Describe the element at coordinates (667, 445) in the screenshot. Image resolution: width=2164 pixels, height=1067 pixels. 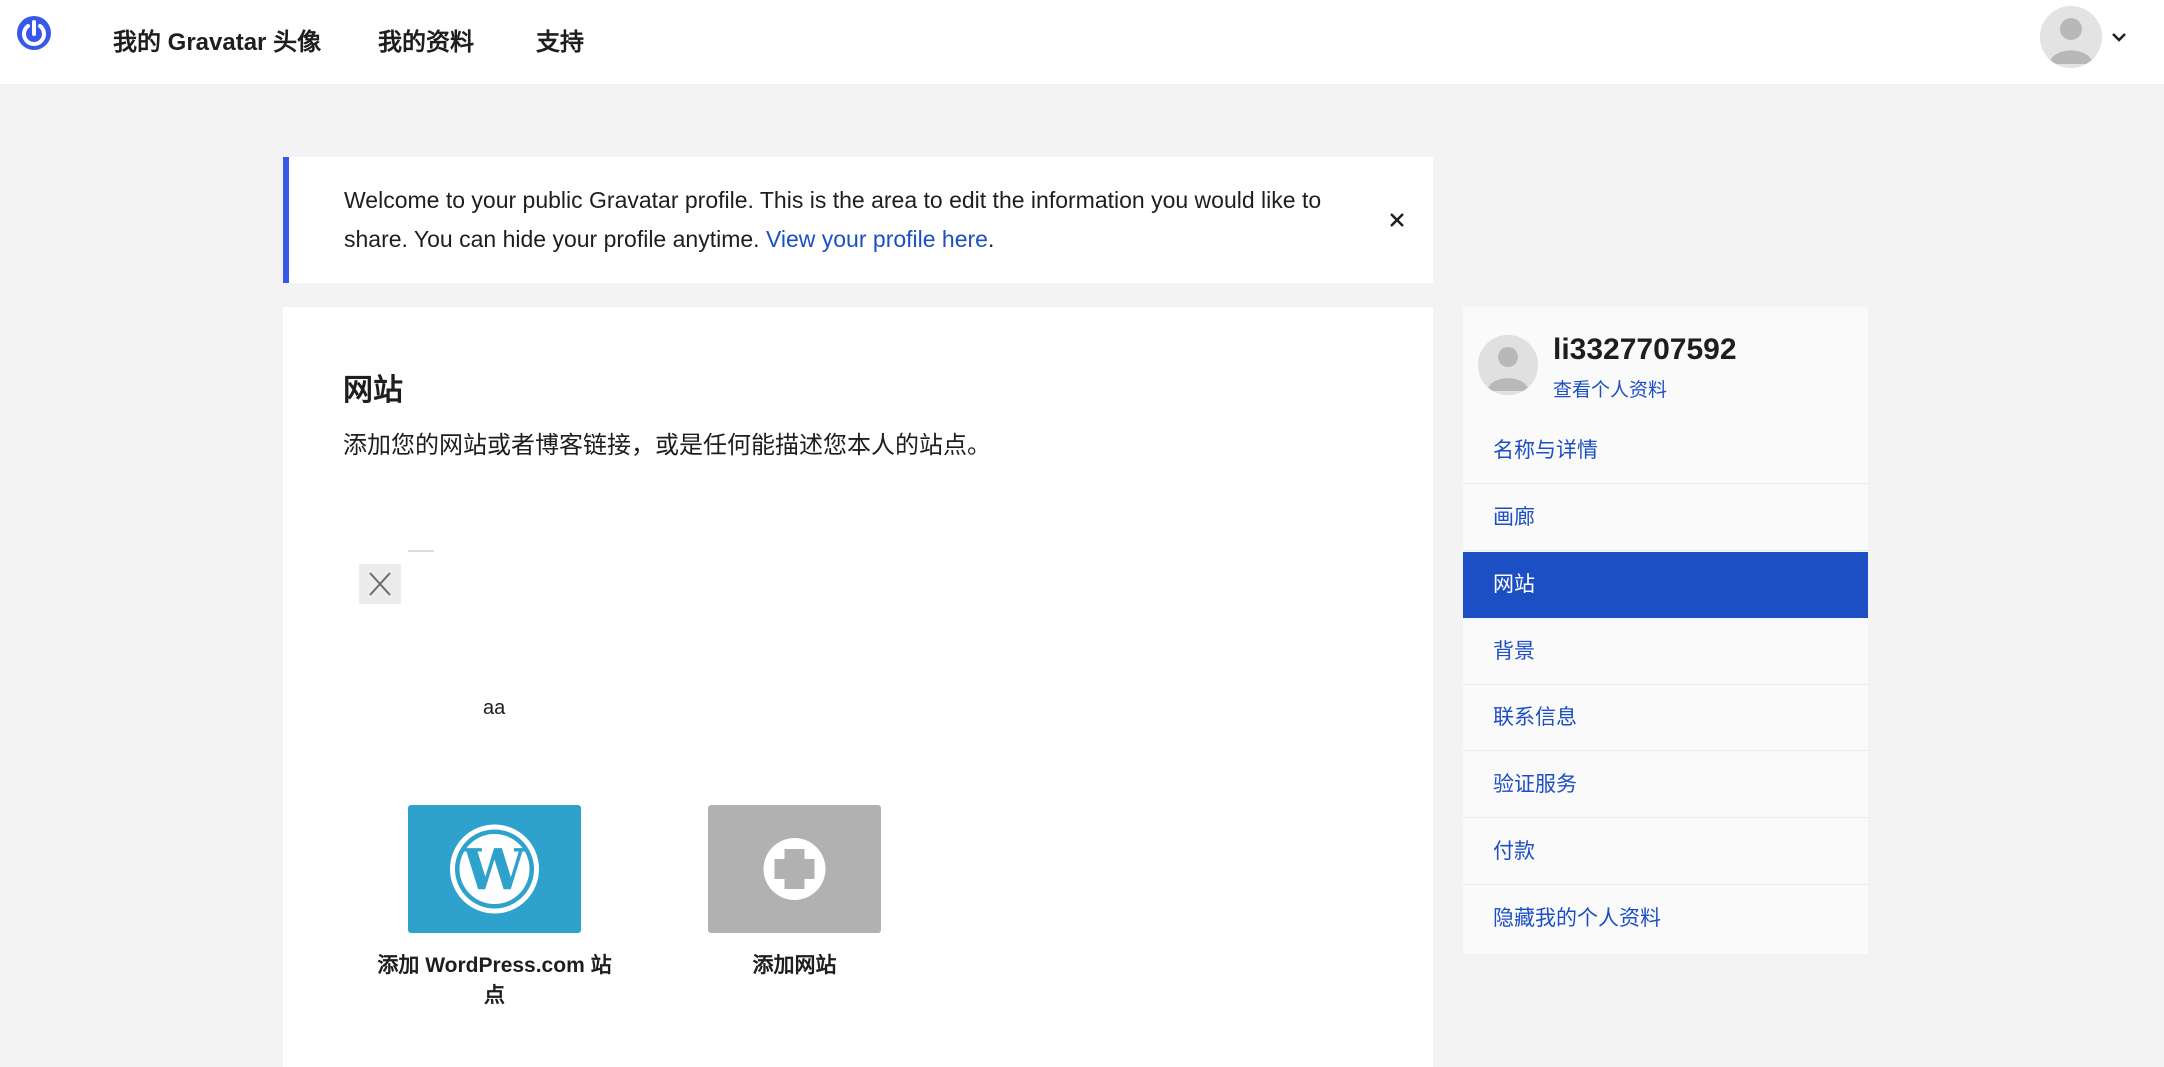
I see `section-description: 添加您的网站或者博客链接，或是任何能描述您本人的站点。` at that location.